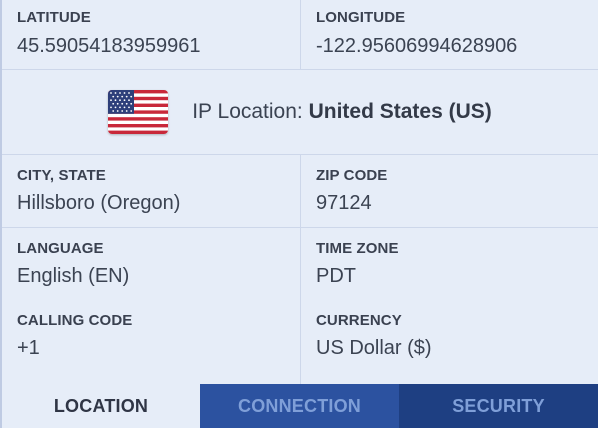  Describe the element at coordinates (352, 175) in the screenshot. I see `zip-label: ZIP CODE` at that location.